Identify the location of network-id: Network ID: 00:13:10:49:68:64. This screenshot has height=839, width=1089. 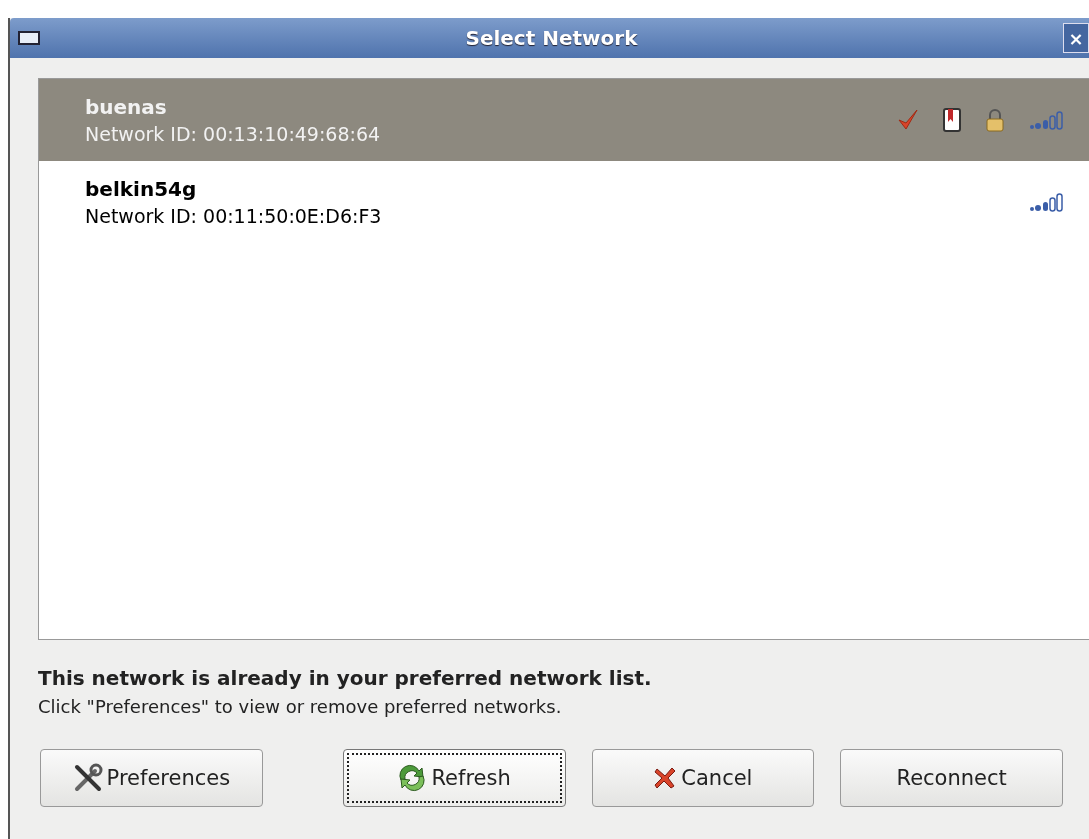
(233, 134).